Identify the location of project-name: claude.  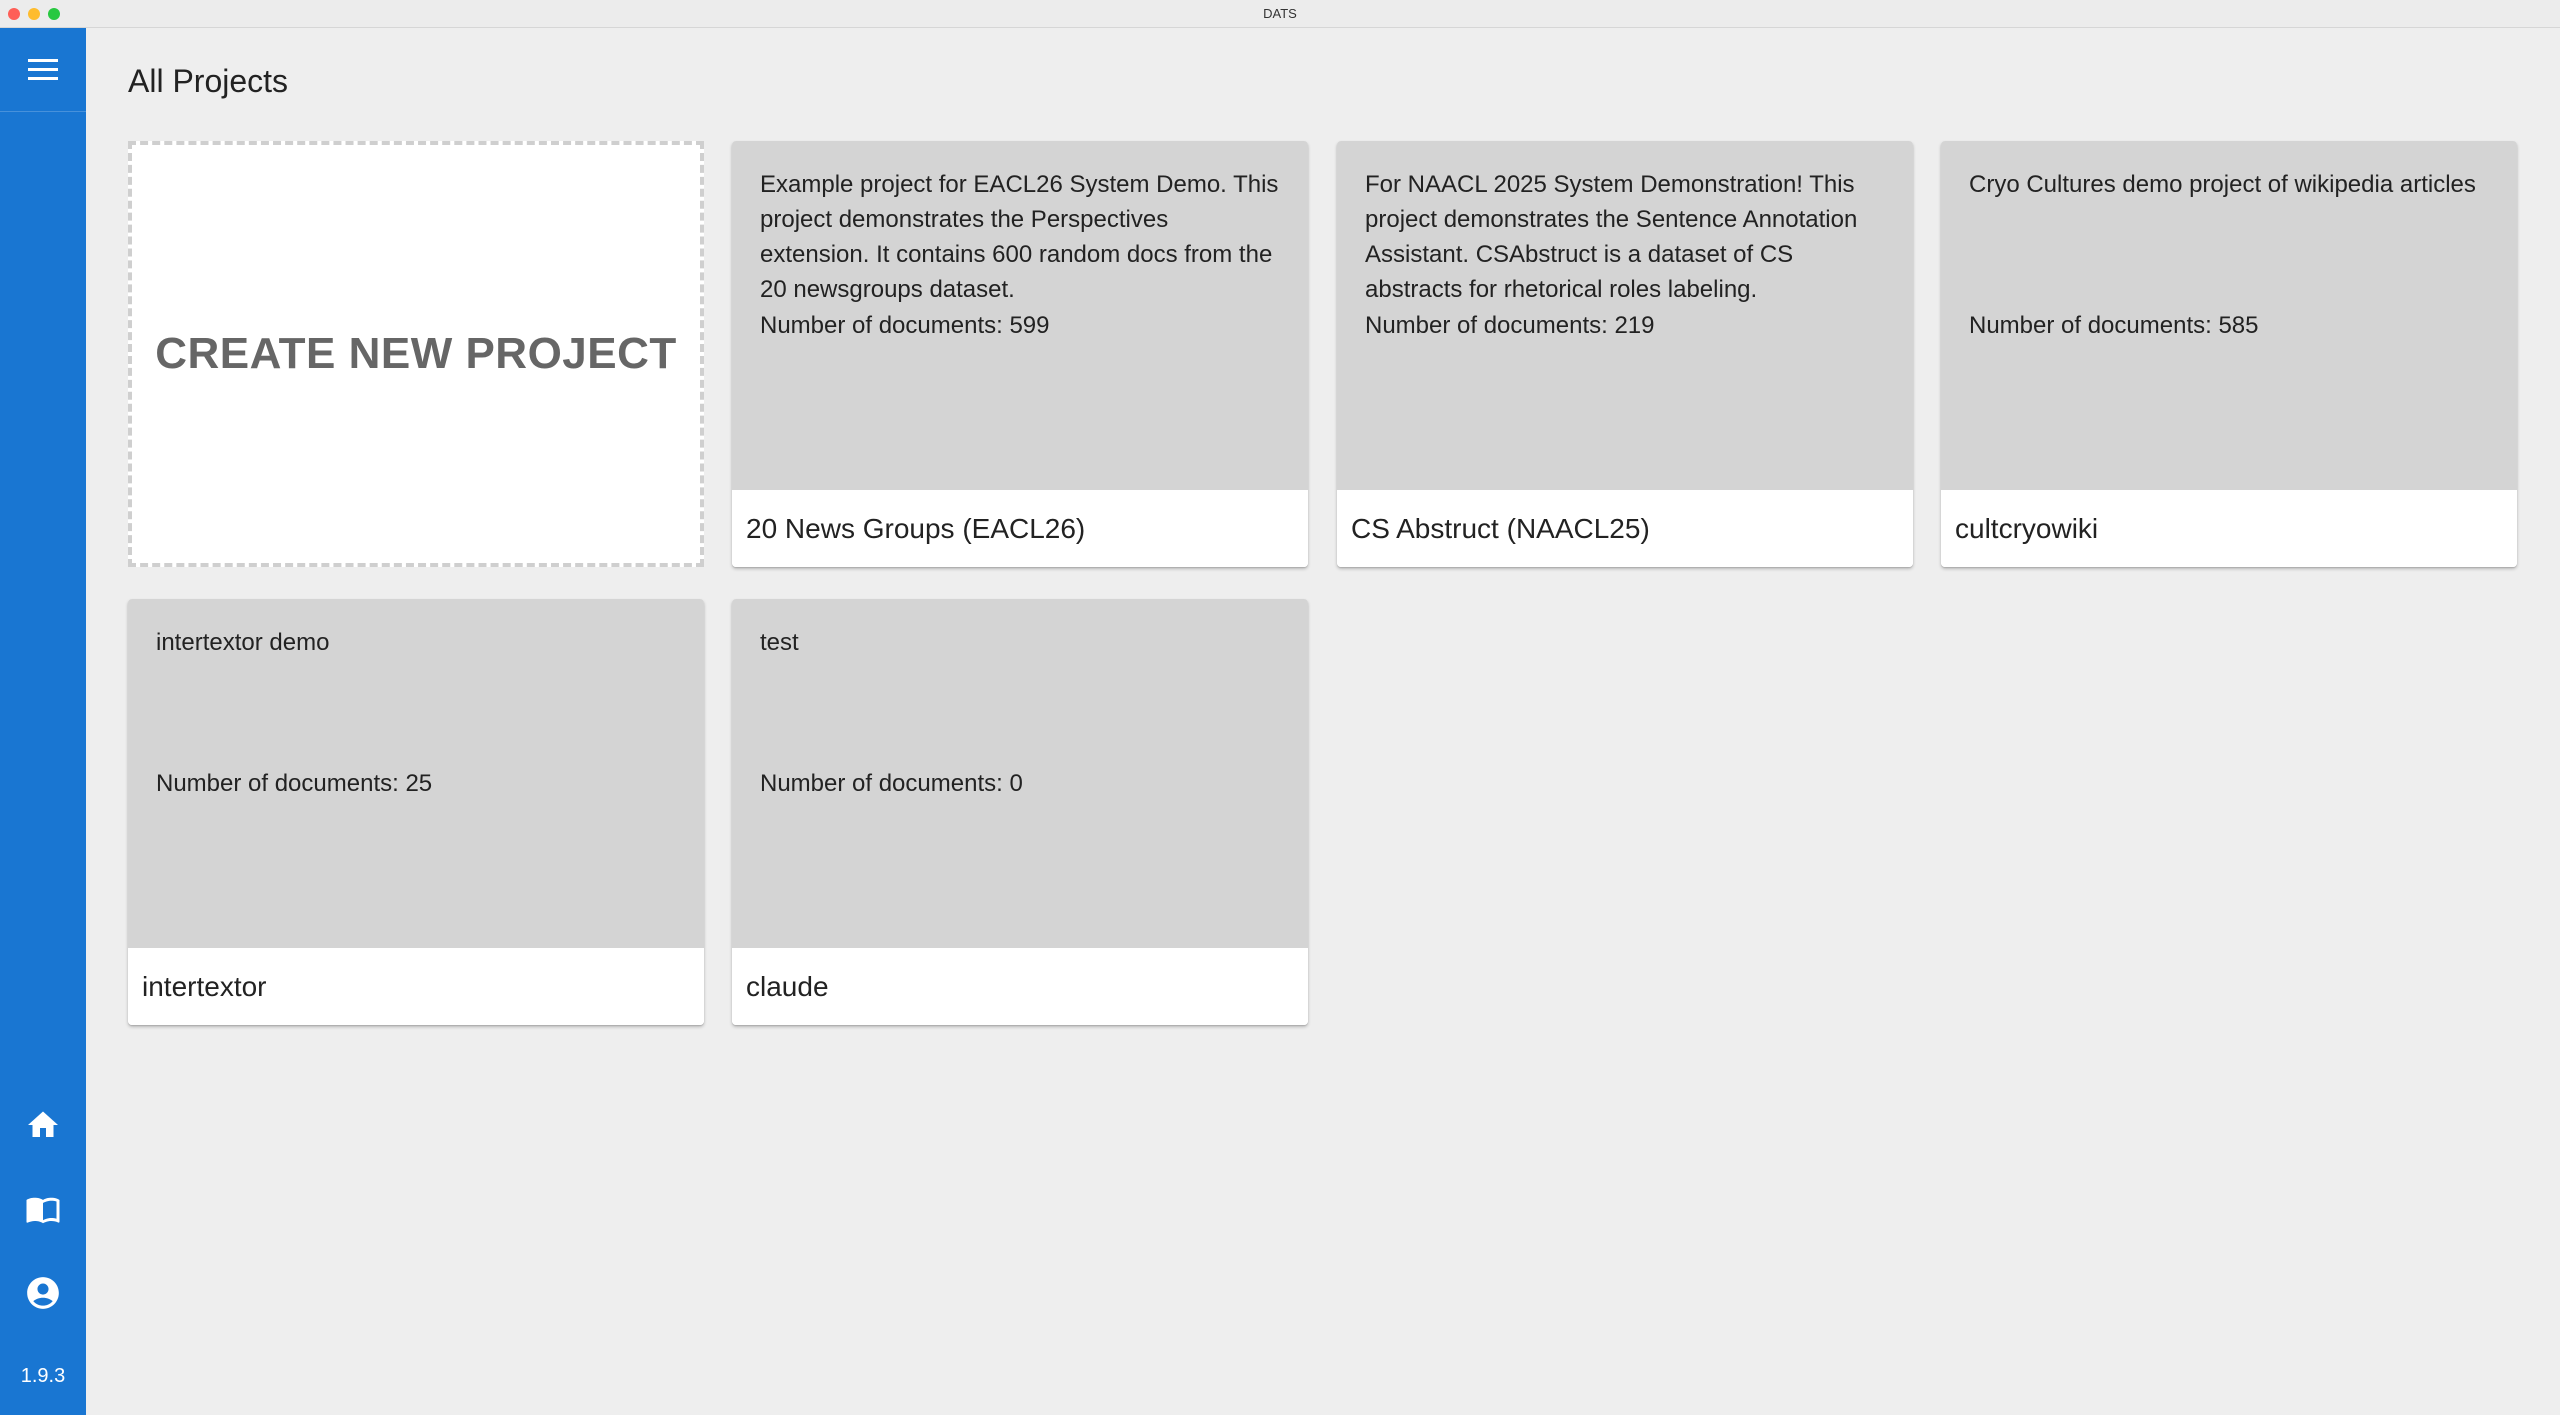
(1020, 986).